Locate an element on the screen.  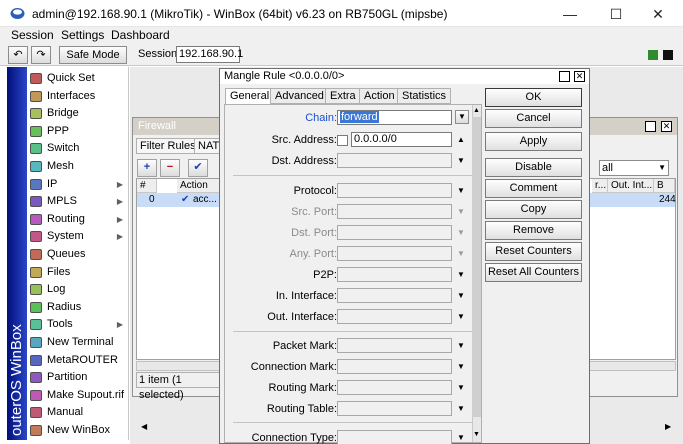
dialog-close-icon: ✕ is located at coordinates (579, 76).